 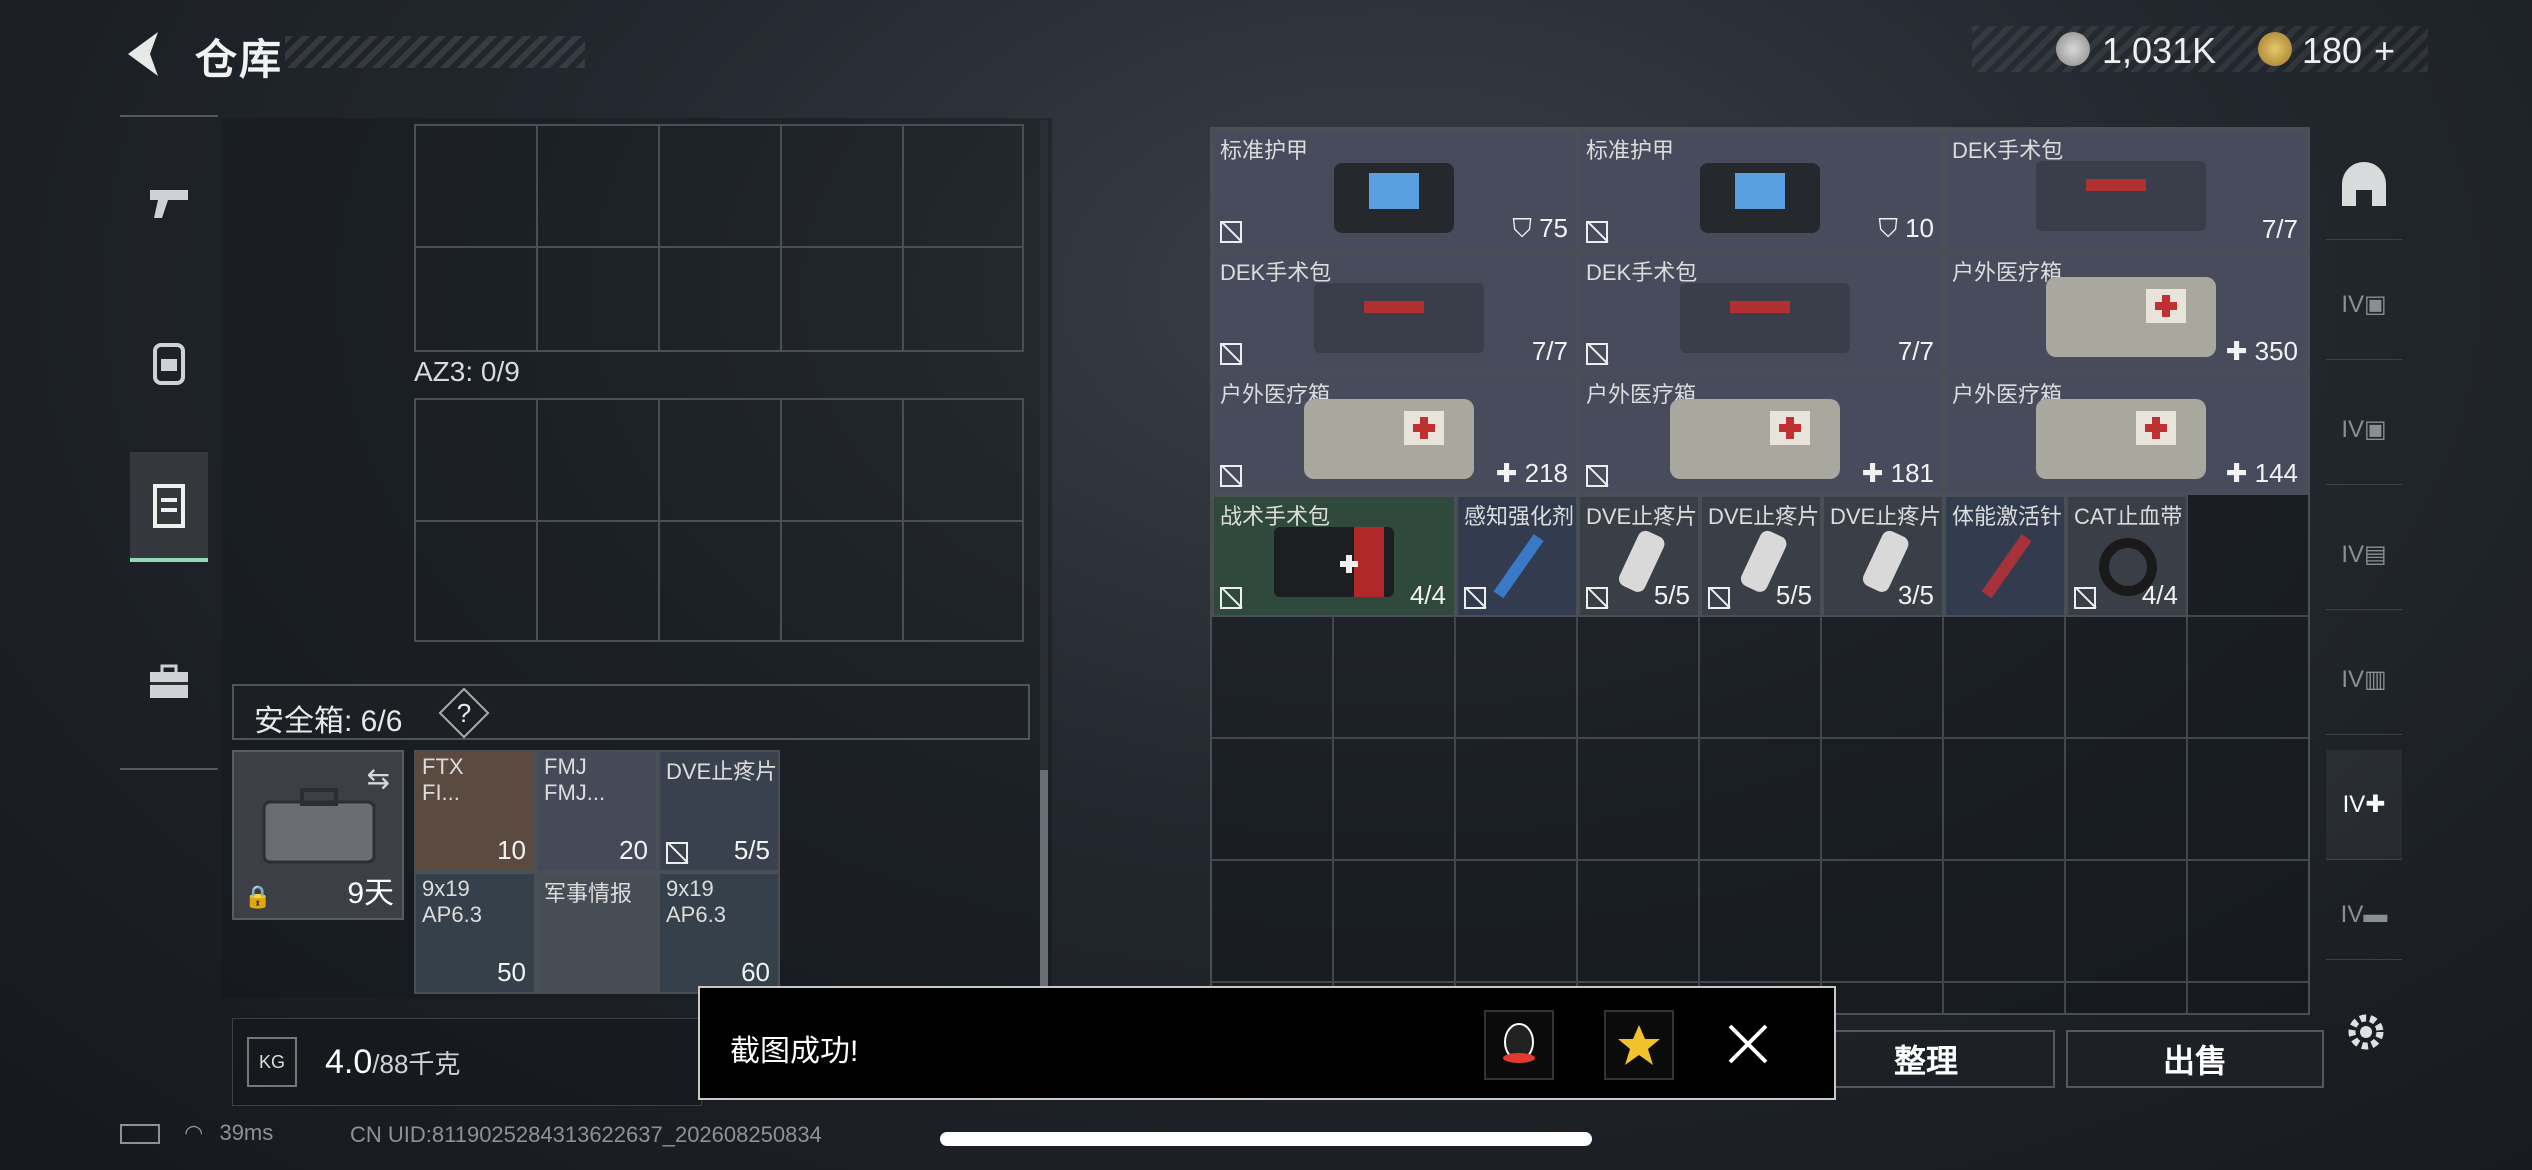 I want to click on back-arrow-icon, so click(x=143, y=54).